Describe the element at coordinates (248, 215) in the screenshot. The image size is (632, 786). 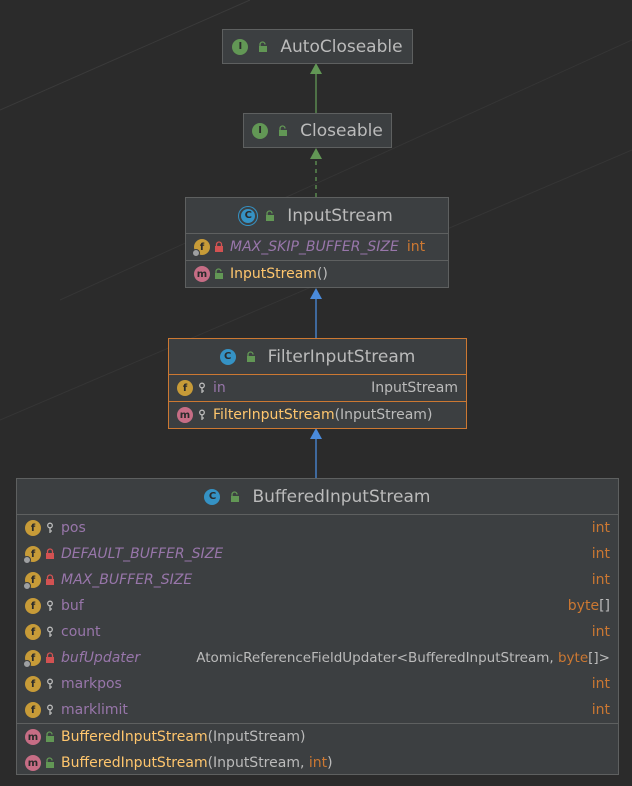
I see `abstract-class-icon: C` at that location.